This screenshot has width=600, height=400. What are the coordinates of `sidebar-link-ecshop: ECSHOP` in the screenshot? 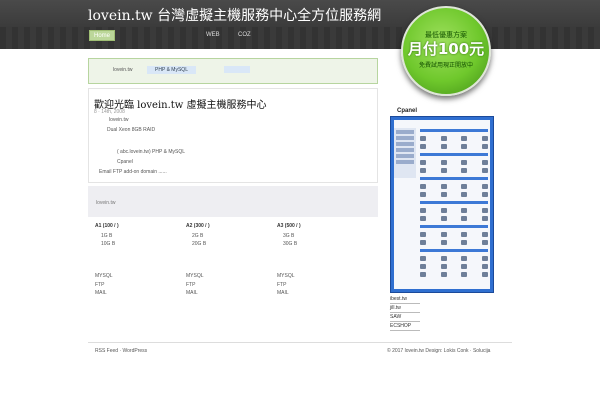 It's located at (405, 326).